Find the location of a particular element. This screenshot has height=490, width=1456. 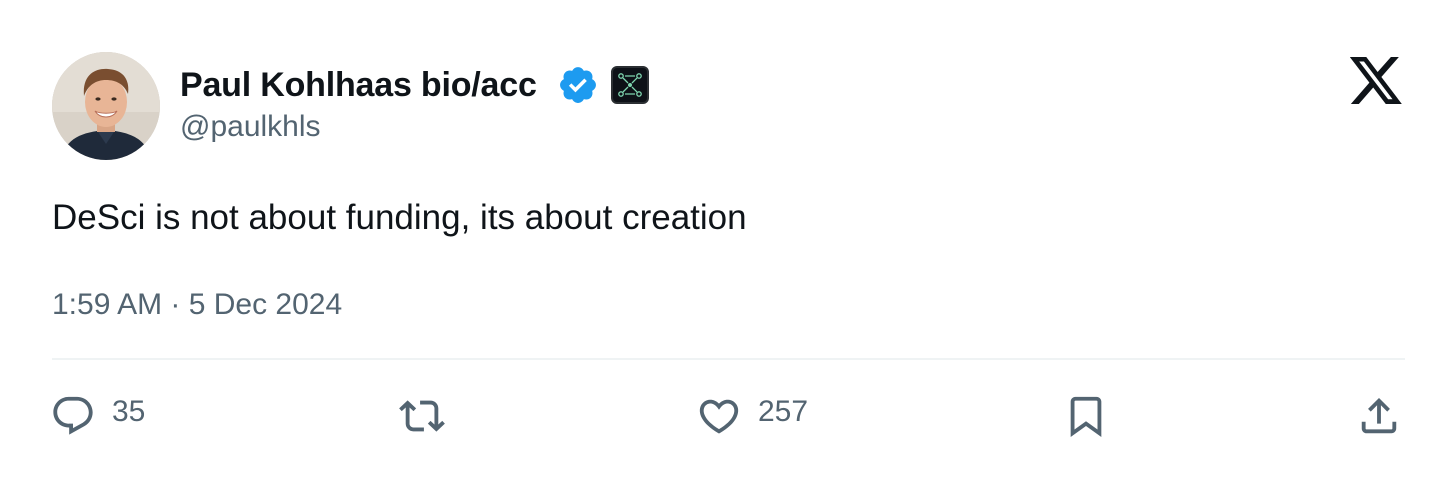

bookmark-button is located at coordinates (1086, 416).